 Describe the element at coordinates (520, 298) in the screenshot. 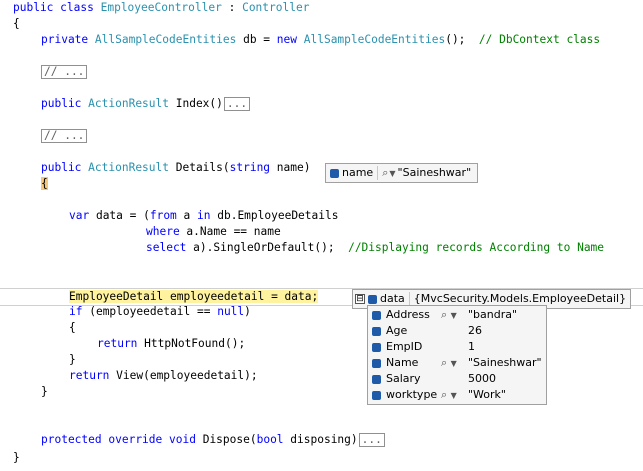

I see `datatip-value: {MvcSecurity.Models.EmployeeDetail}` at that location.